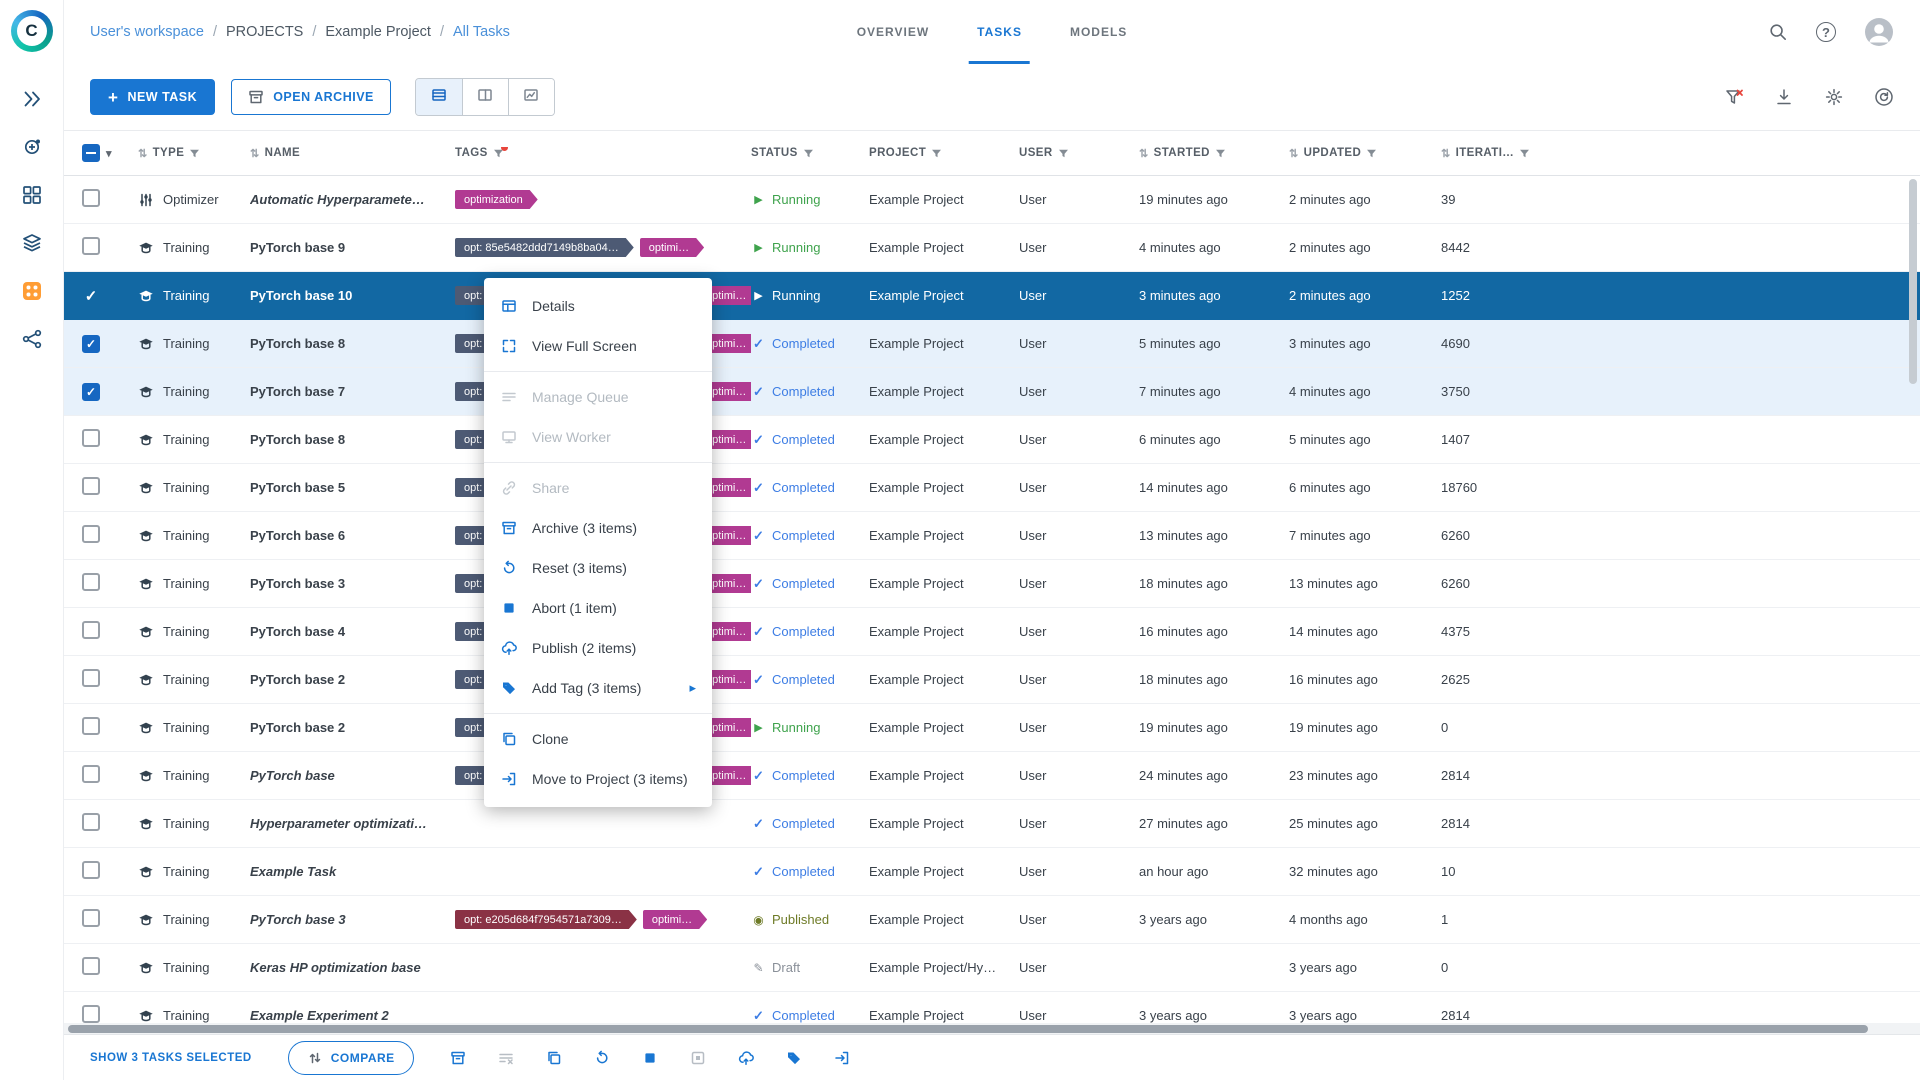 Image resolution: width=1920 pixels, height=1080 pixels. Describe the element at coordinates (999, 32) in the screenshot. I see `tab-tasks: TASKS` at that location.